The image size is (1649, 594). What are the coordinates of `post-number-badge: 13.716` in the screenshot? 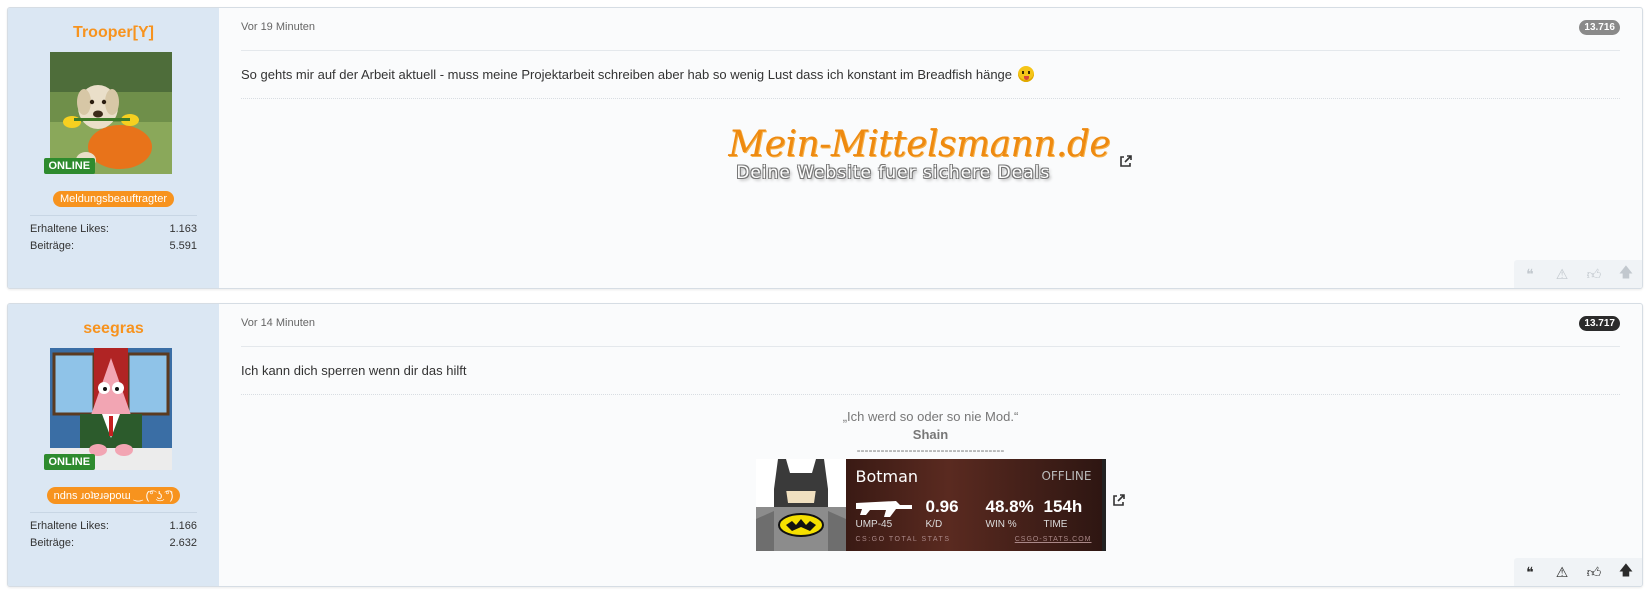 It's located at (1599, 27).